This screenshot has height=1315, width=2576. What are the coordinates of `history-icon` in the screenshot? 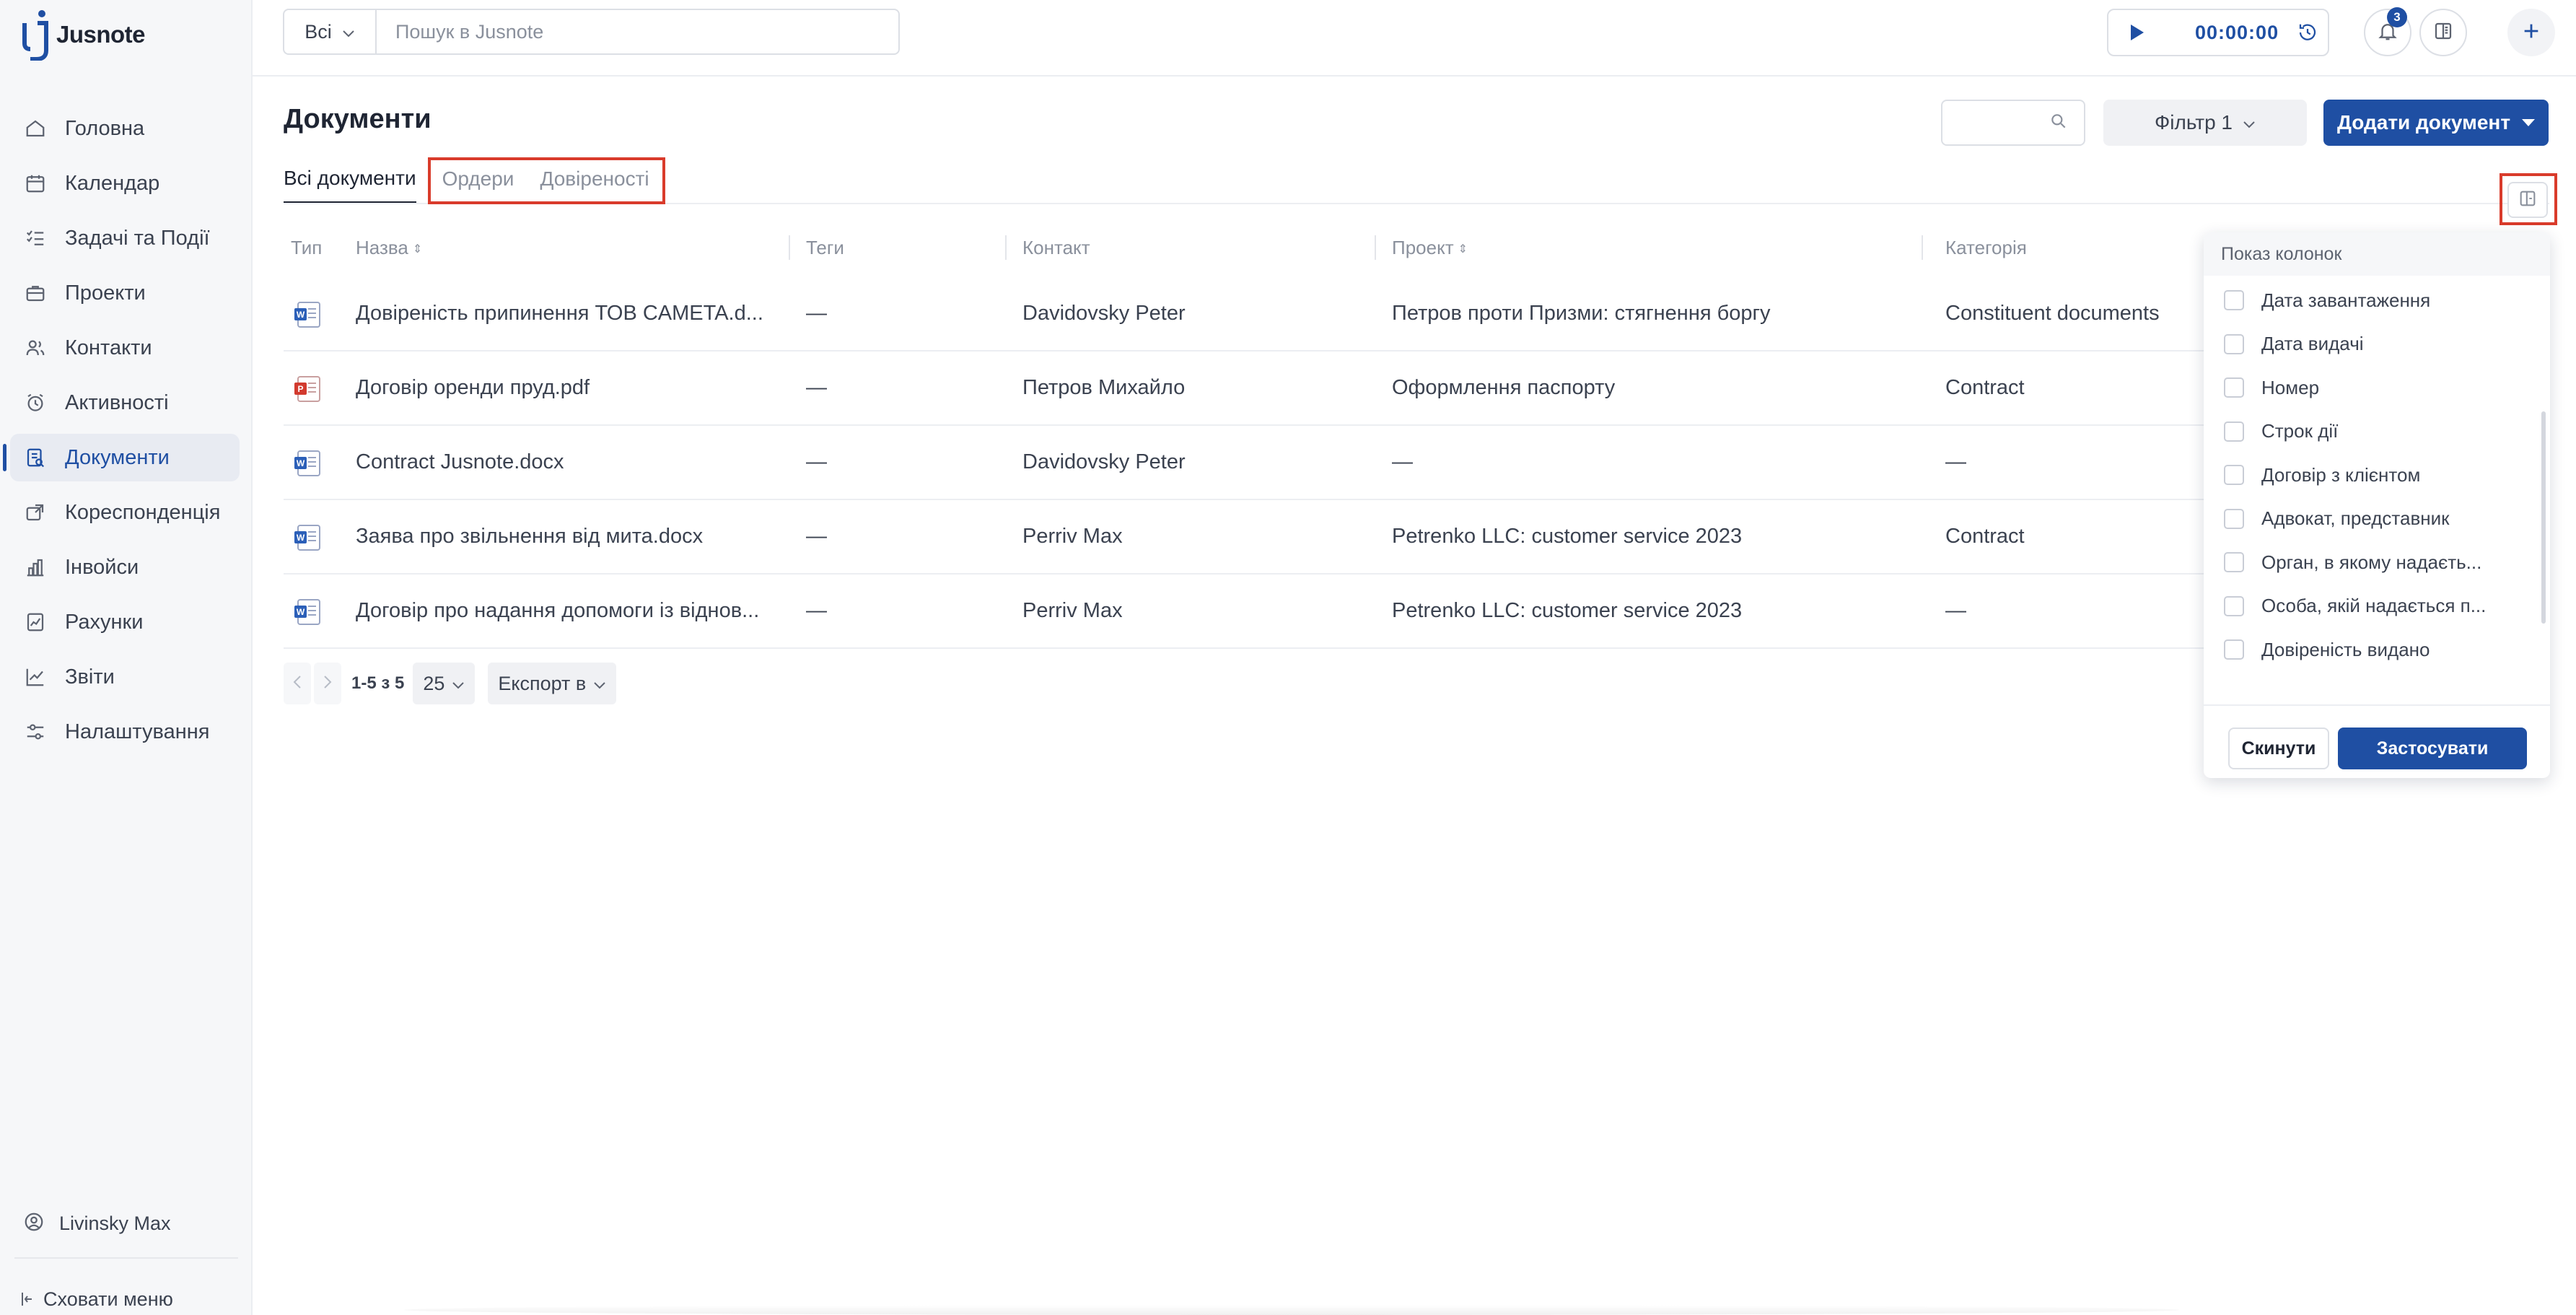 It's located at (2307, 32).